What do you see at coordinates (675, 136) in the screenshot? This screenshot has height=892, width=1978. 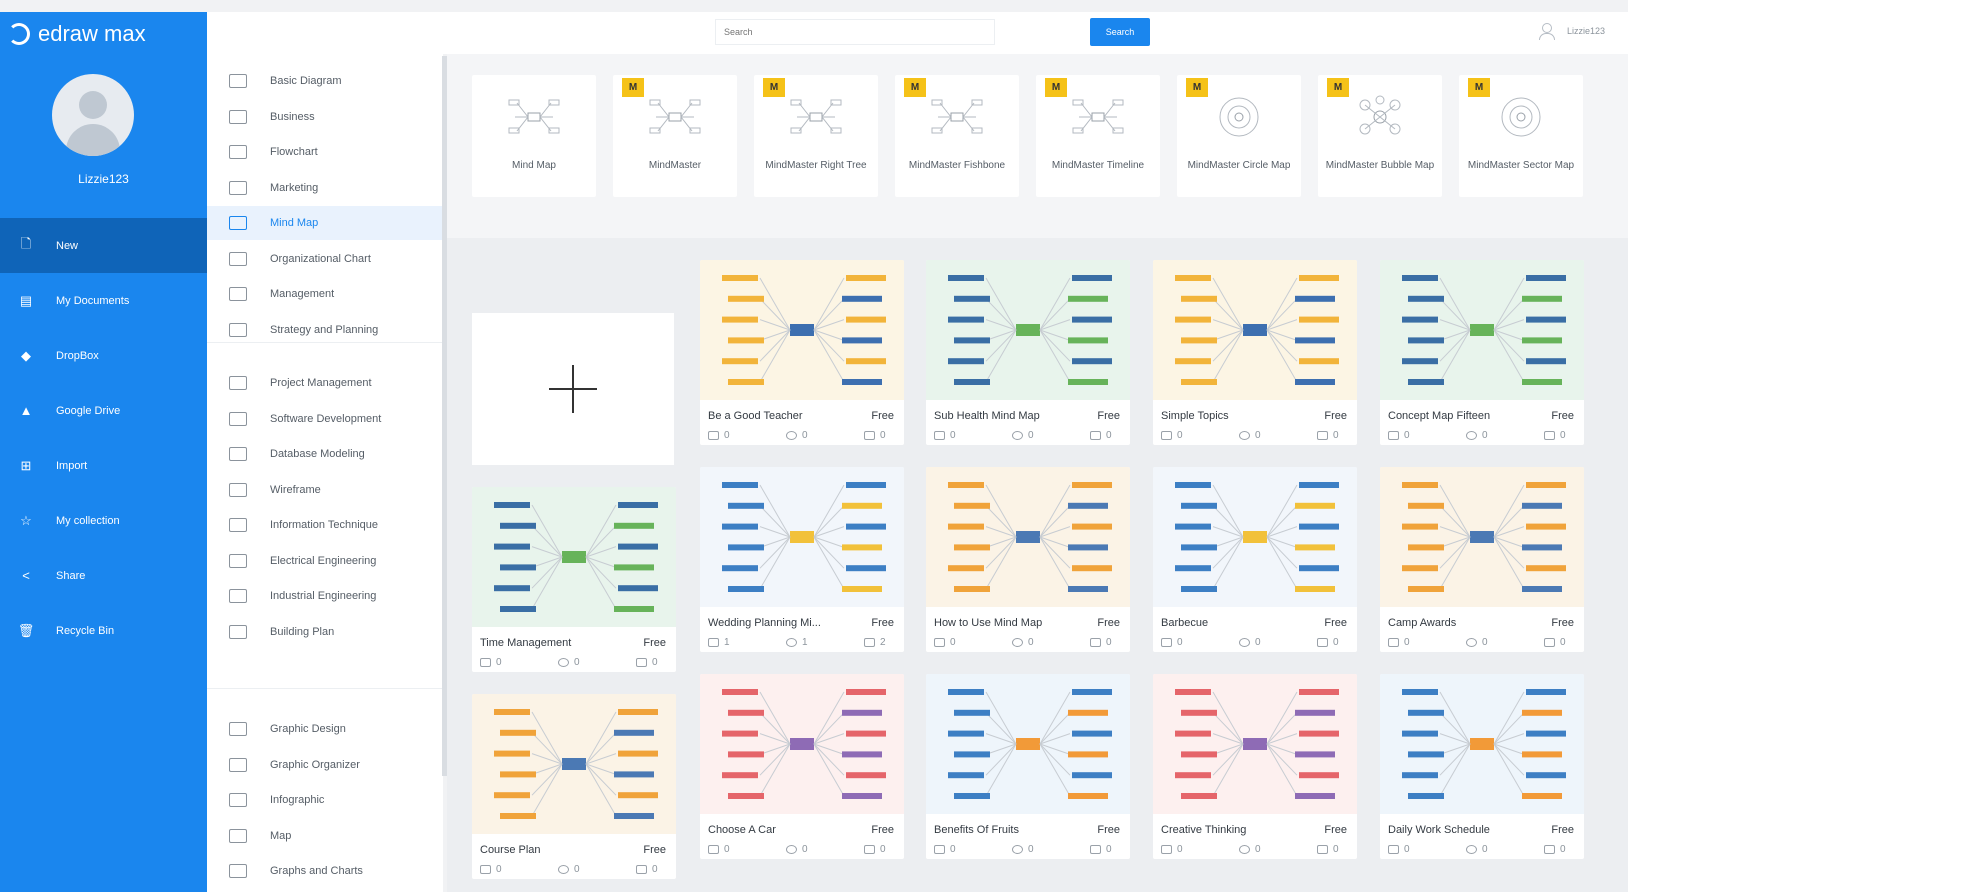 I see `template-type-mindmaster: M MindMaster` at bounding box center [675, 136].